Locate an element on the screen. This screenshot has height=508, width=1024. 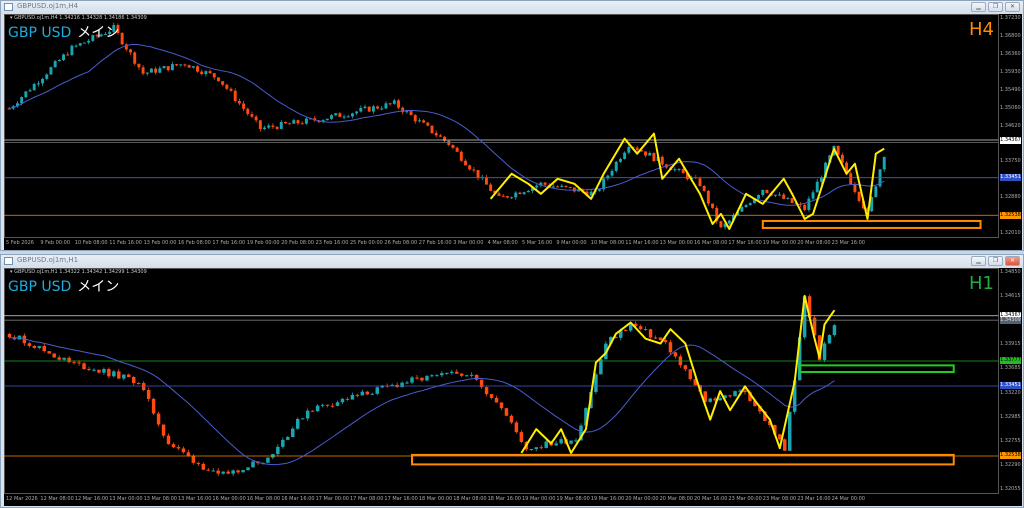
titlebar: GBPUSD.oj1m,H4 ▁ ❐ ✕ is located at coordinates (512, 7).